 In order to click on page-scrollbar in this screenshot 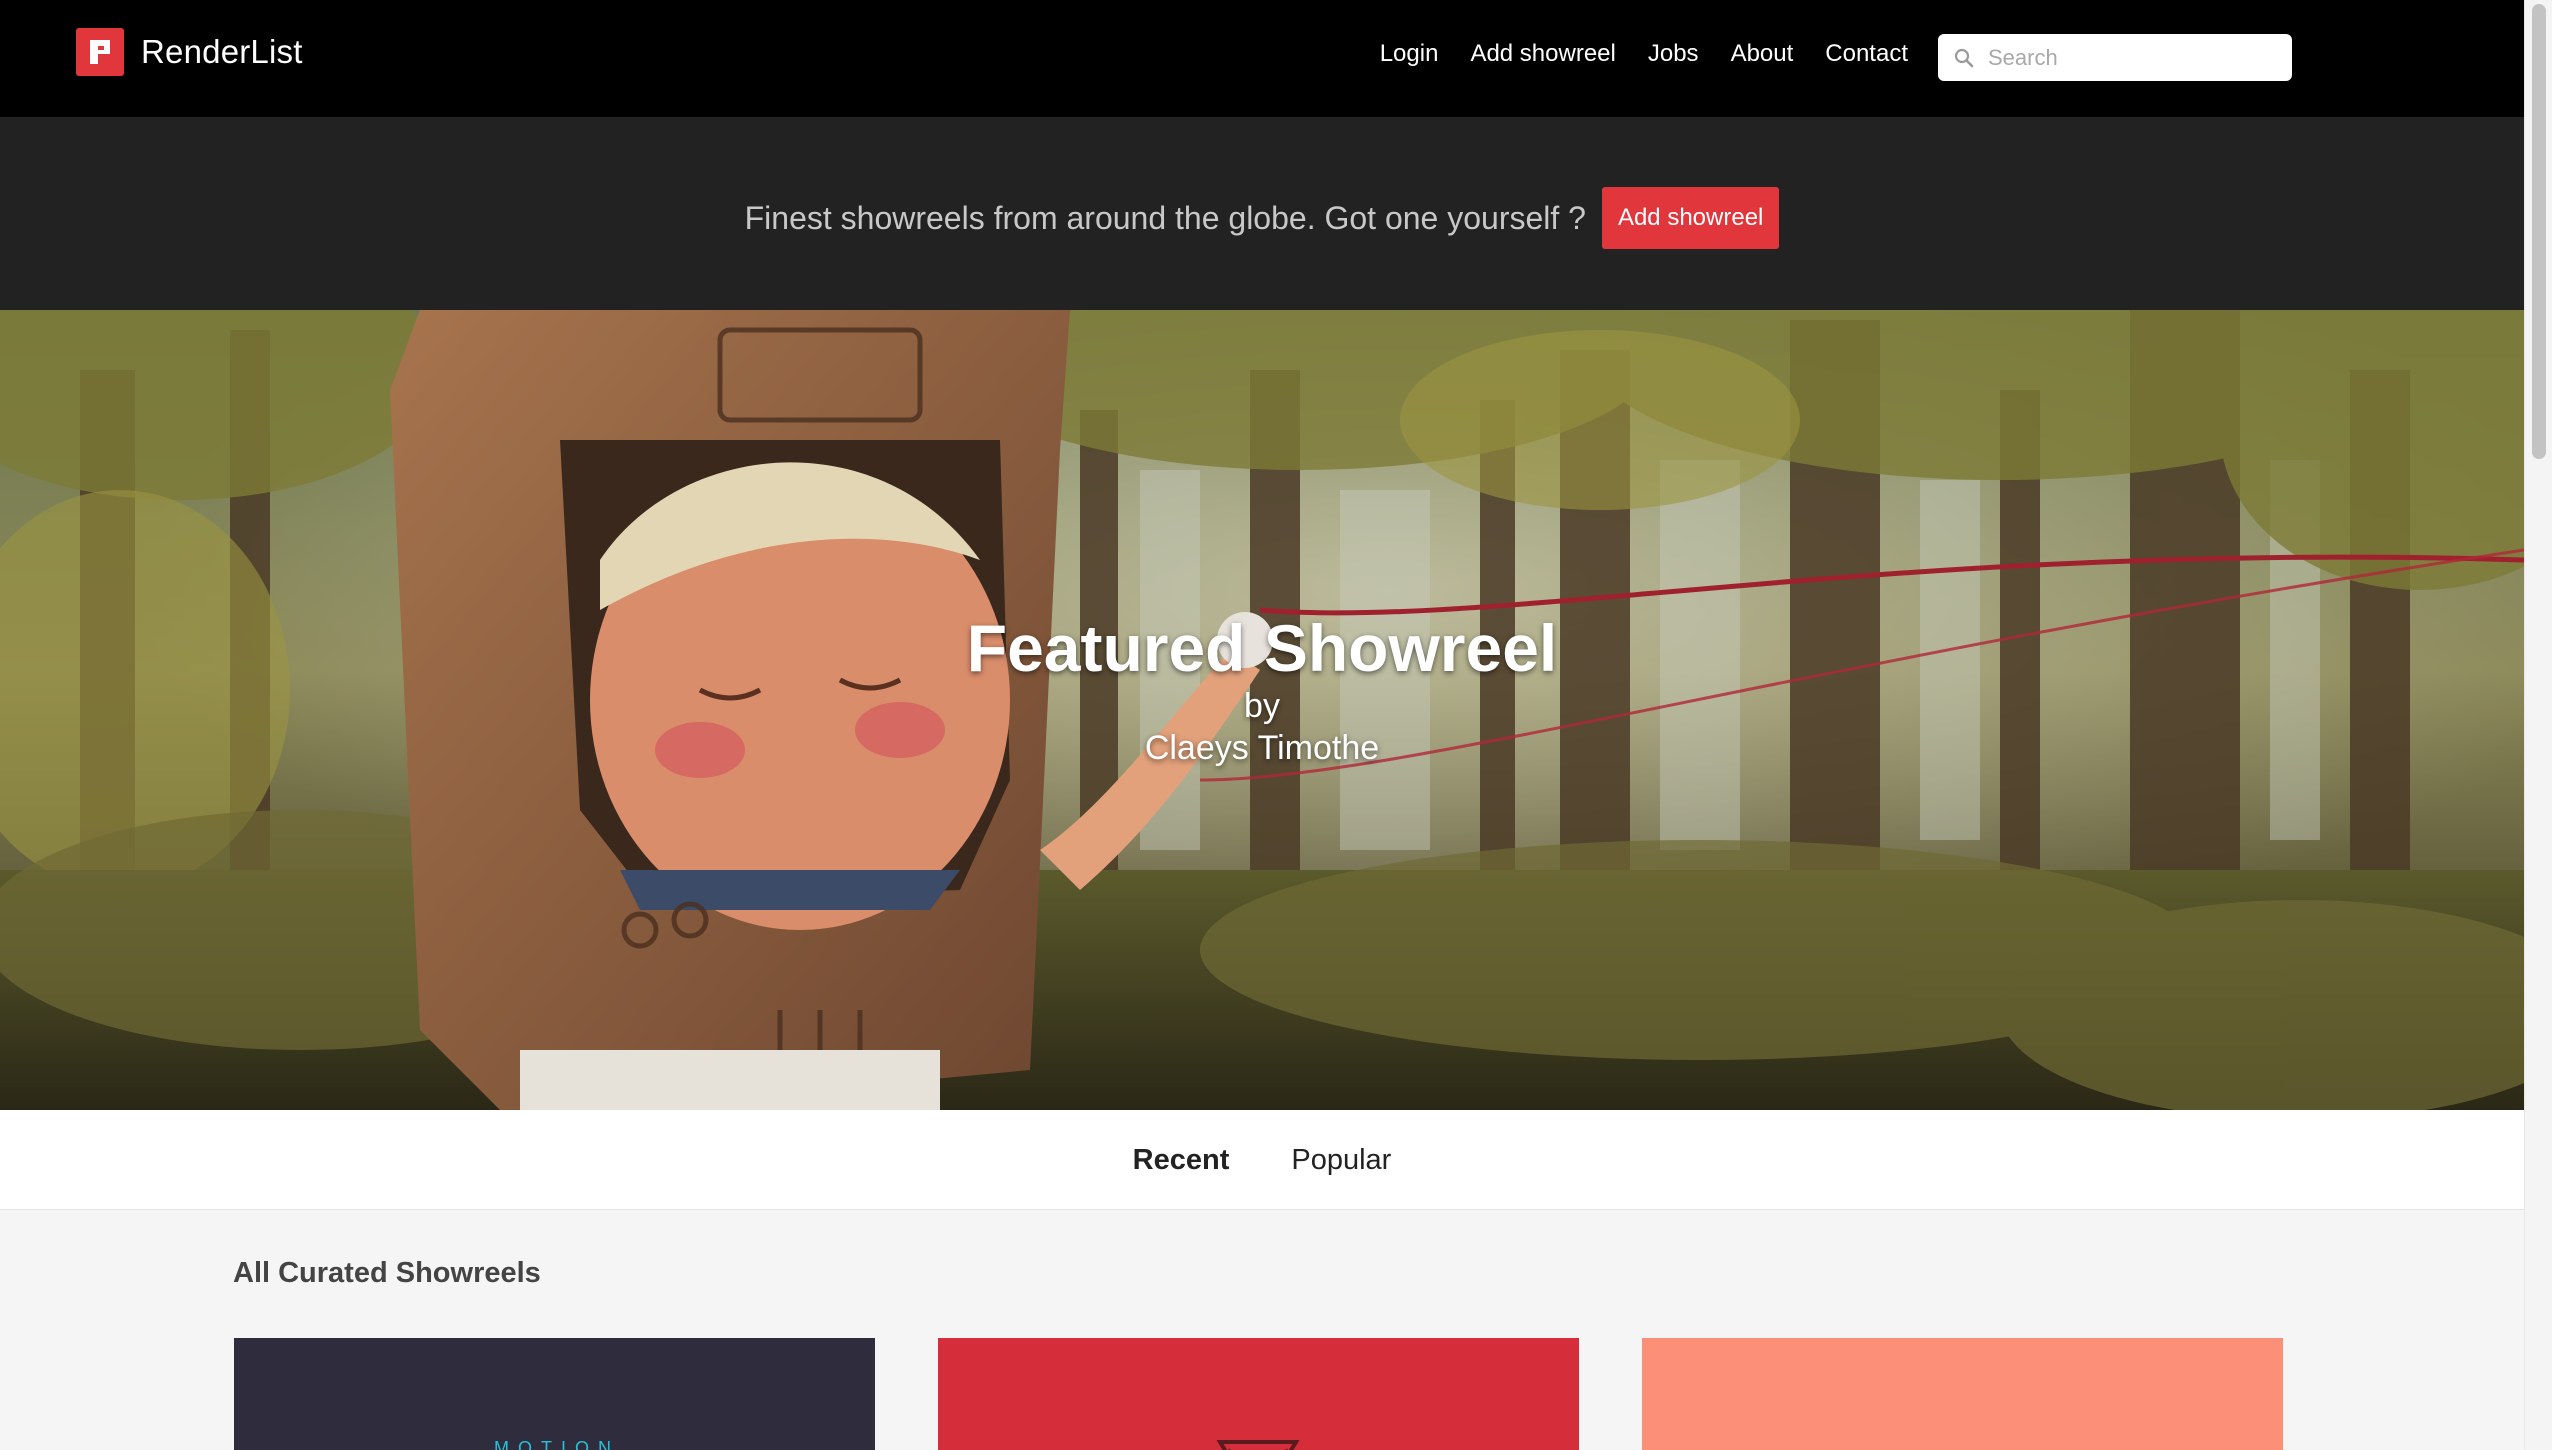, I will do `click(2538, 725)`.